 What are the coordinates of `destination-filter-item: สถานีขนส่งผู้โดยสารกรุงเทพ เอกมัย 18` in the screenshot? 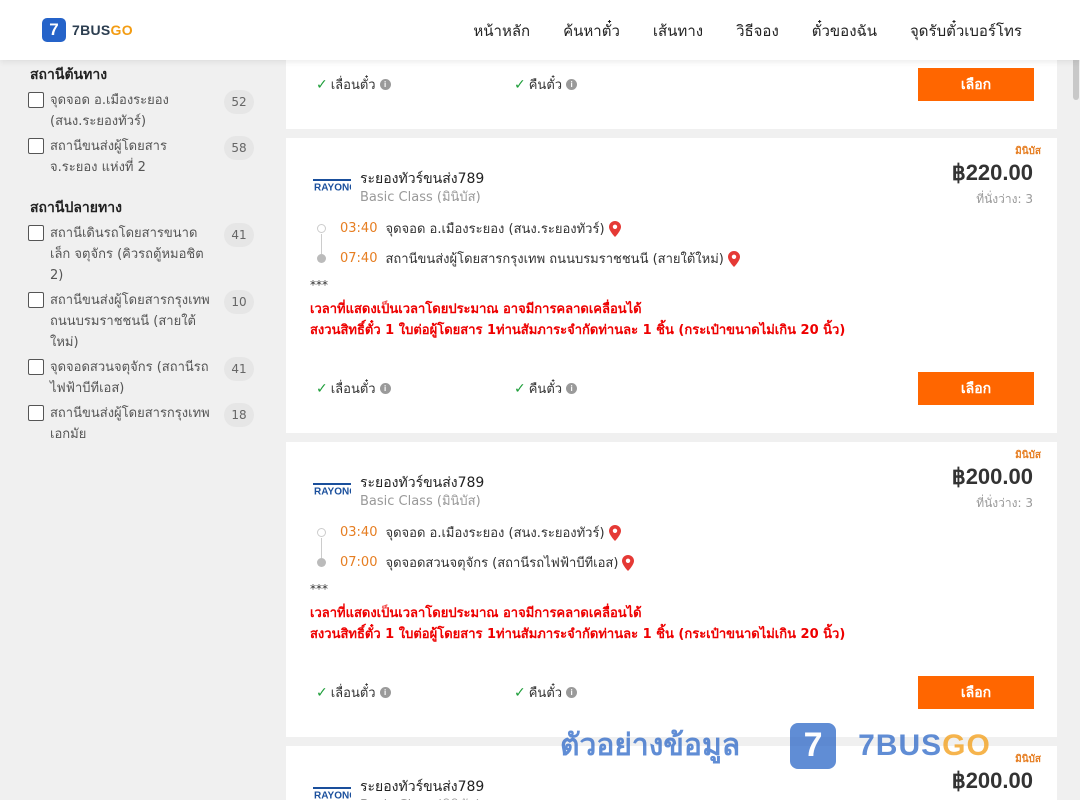 It's located at (141, 424).